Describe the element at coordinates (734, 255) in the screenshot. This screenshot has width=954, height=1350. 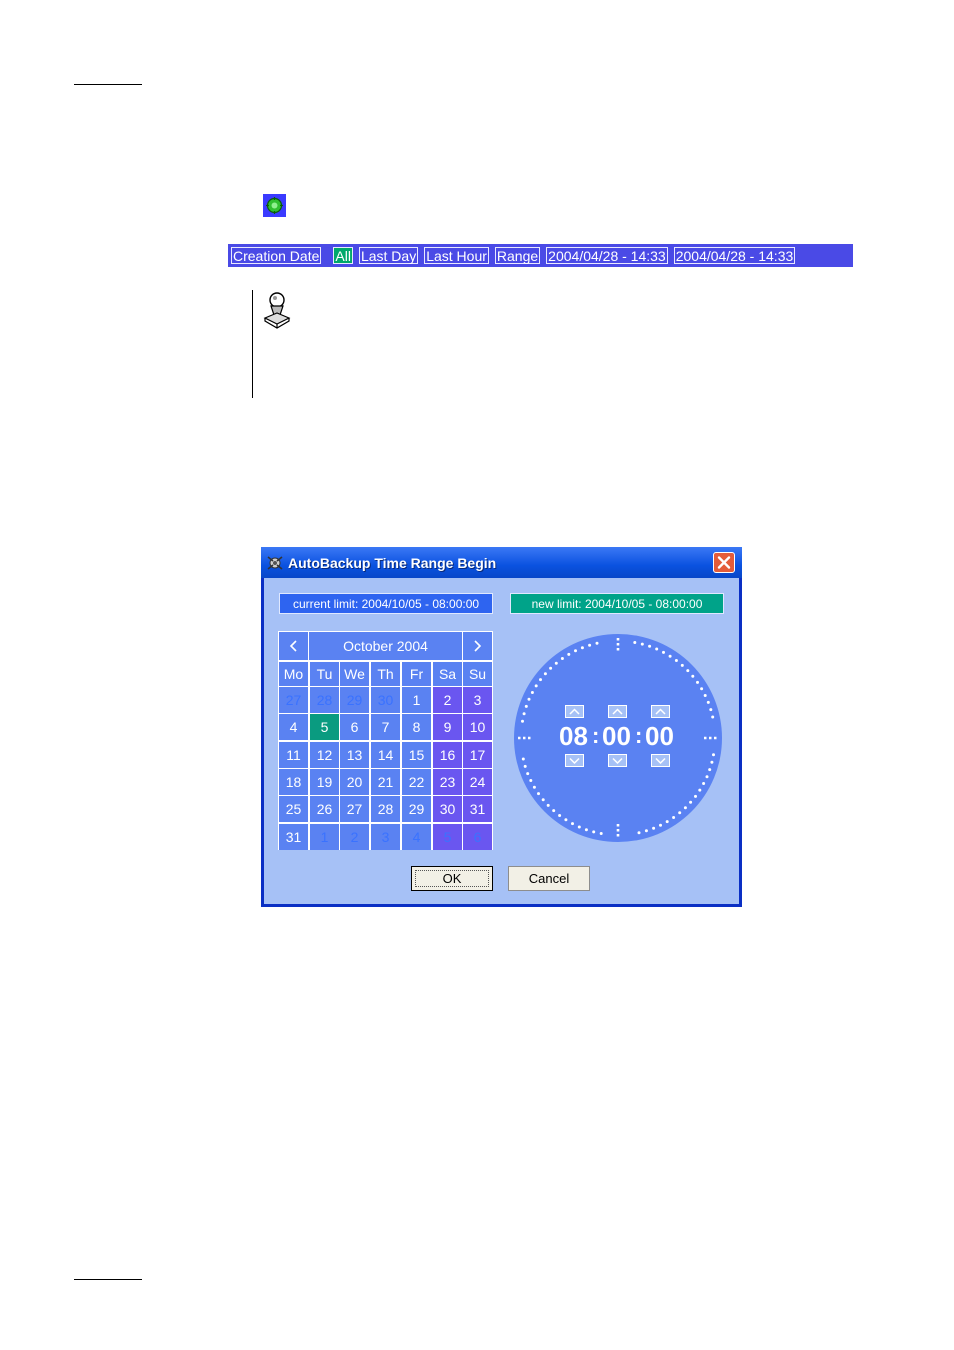
I see `range-end-field: 2004/04/28 - 14:33` at that location.